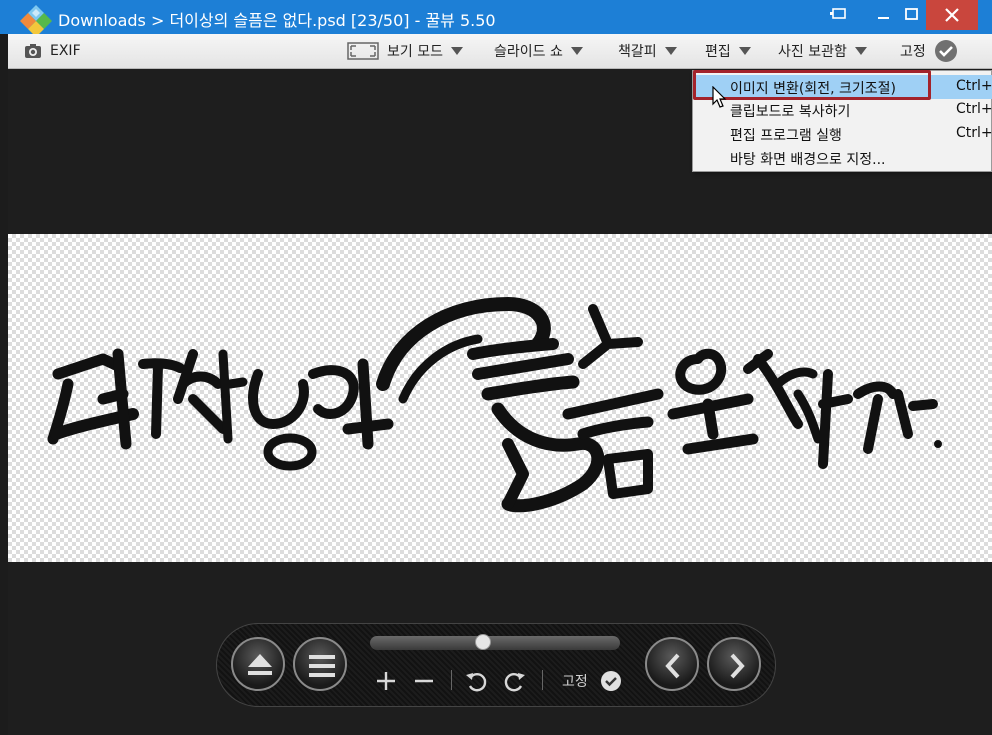 This screenshot has width=992, height=735. I want to click on camera-icon, so click(33, 51).